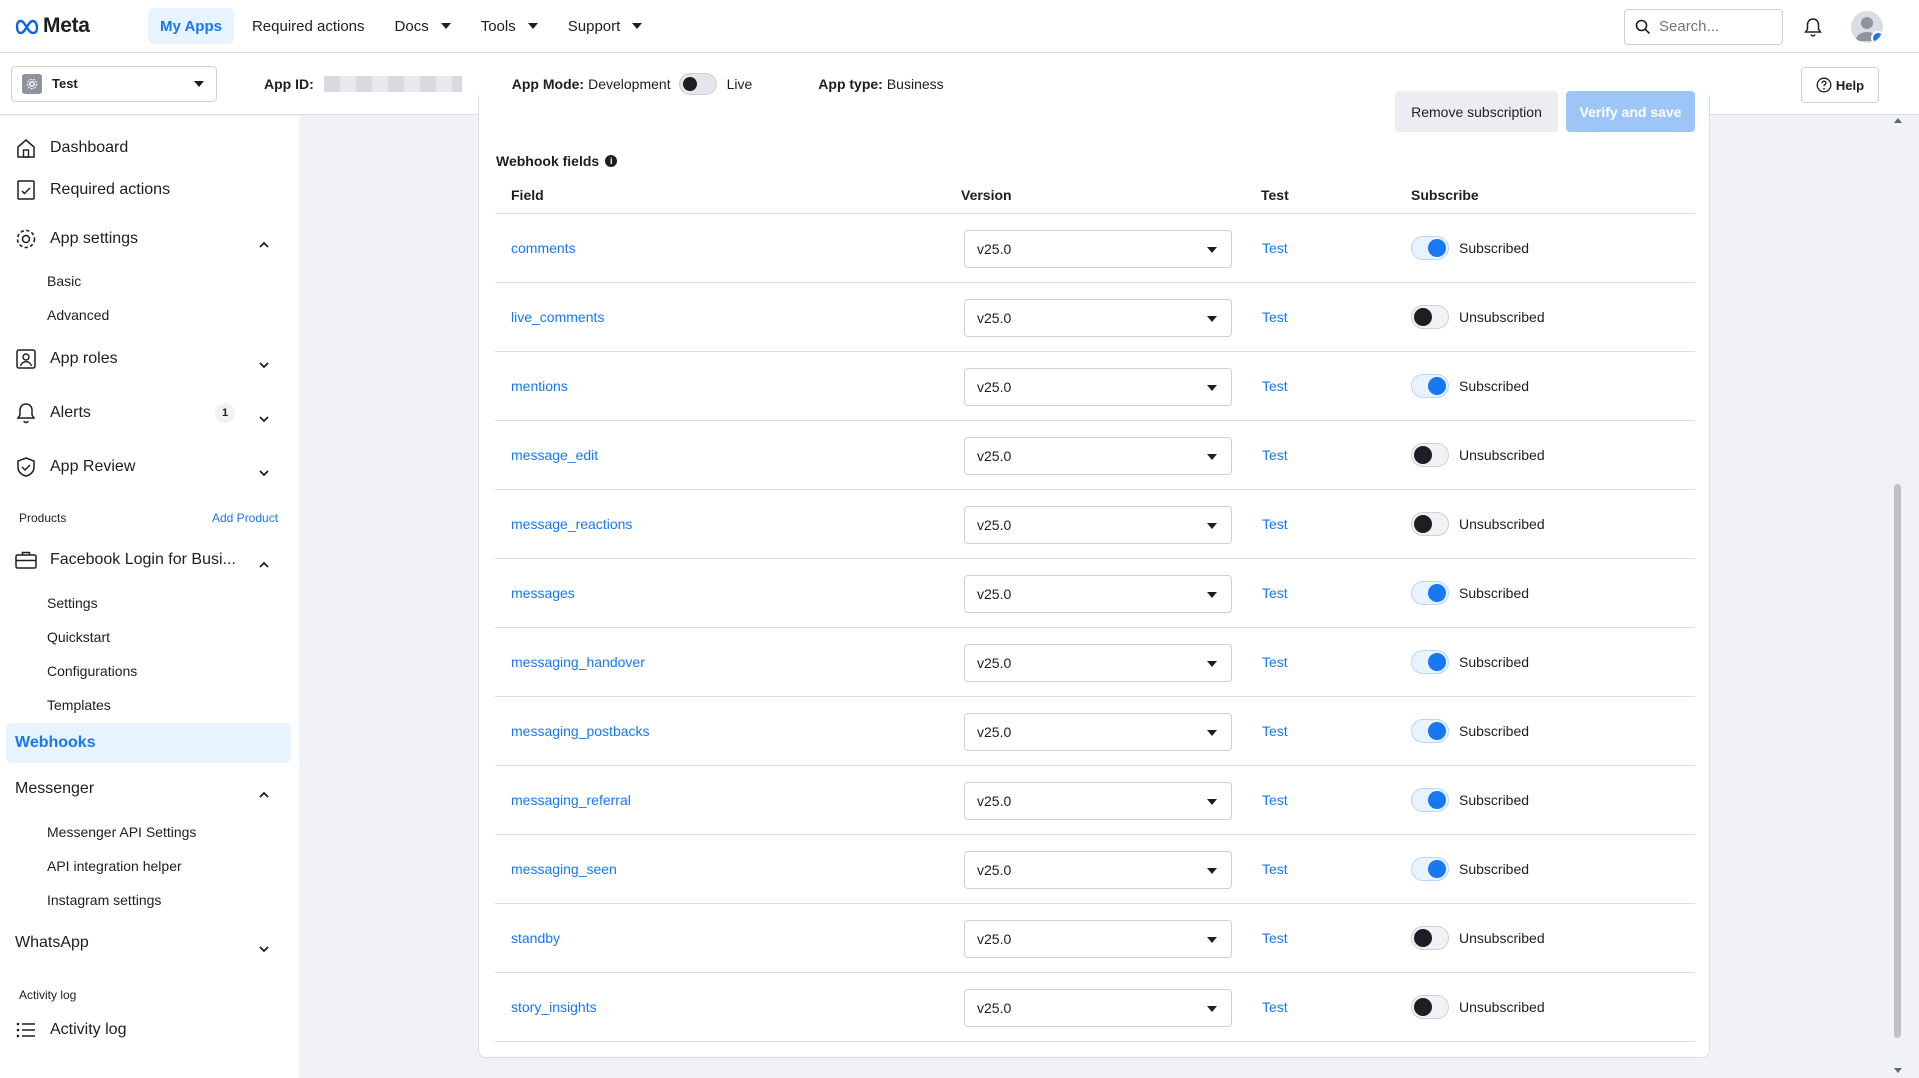 The height and width of the screenshot is (1078, 1919). I want to click on nav-docs: Docs, so click(423, 26).